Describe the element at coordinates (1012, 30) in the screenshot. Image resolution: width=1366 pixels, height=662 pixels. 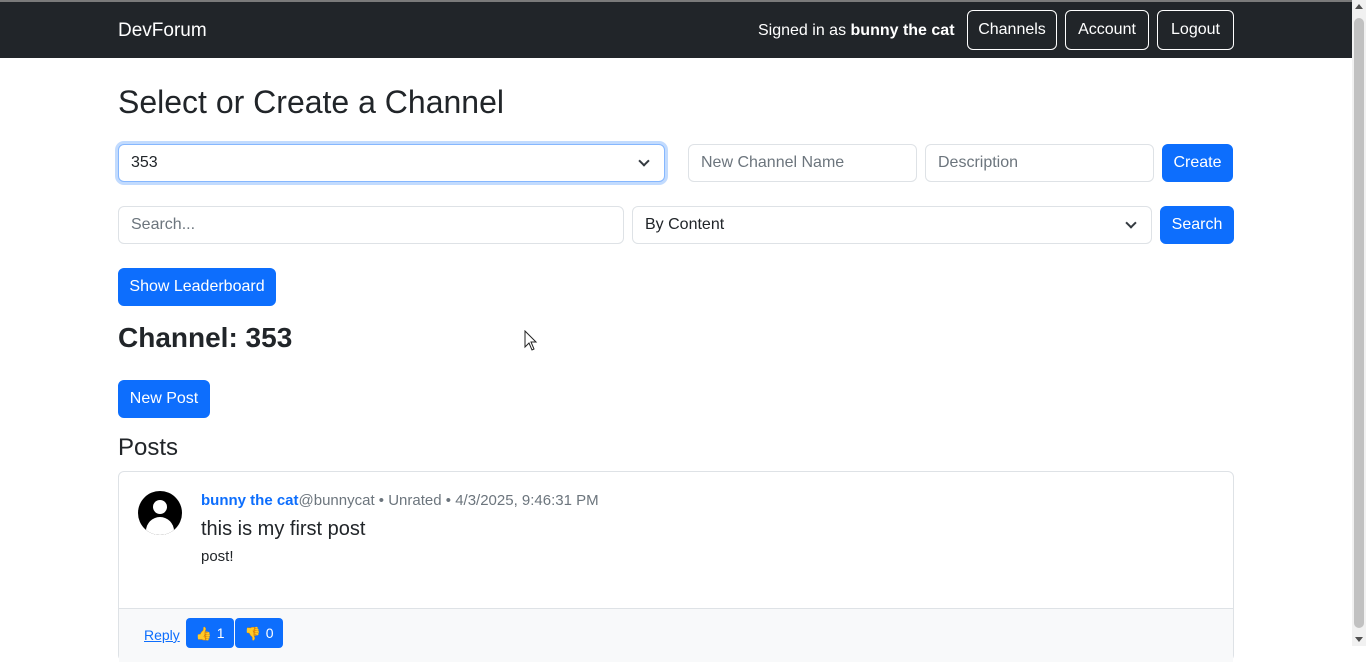
I see `channels-button: Channels` at that location.